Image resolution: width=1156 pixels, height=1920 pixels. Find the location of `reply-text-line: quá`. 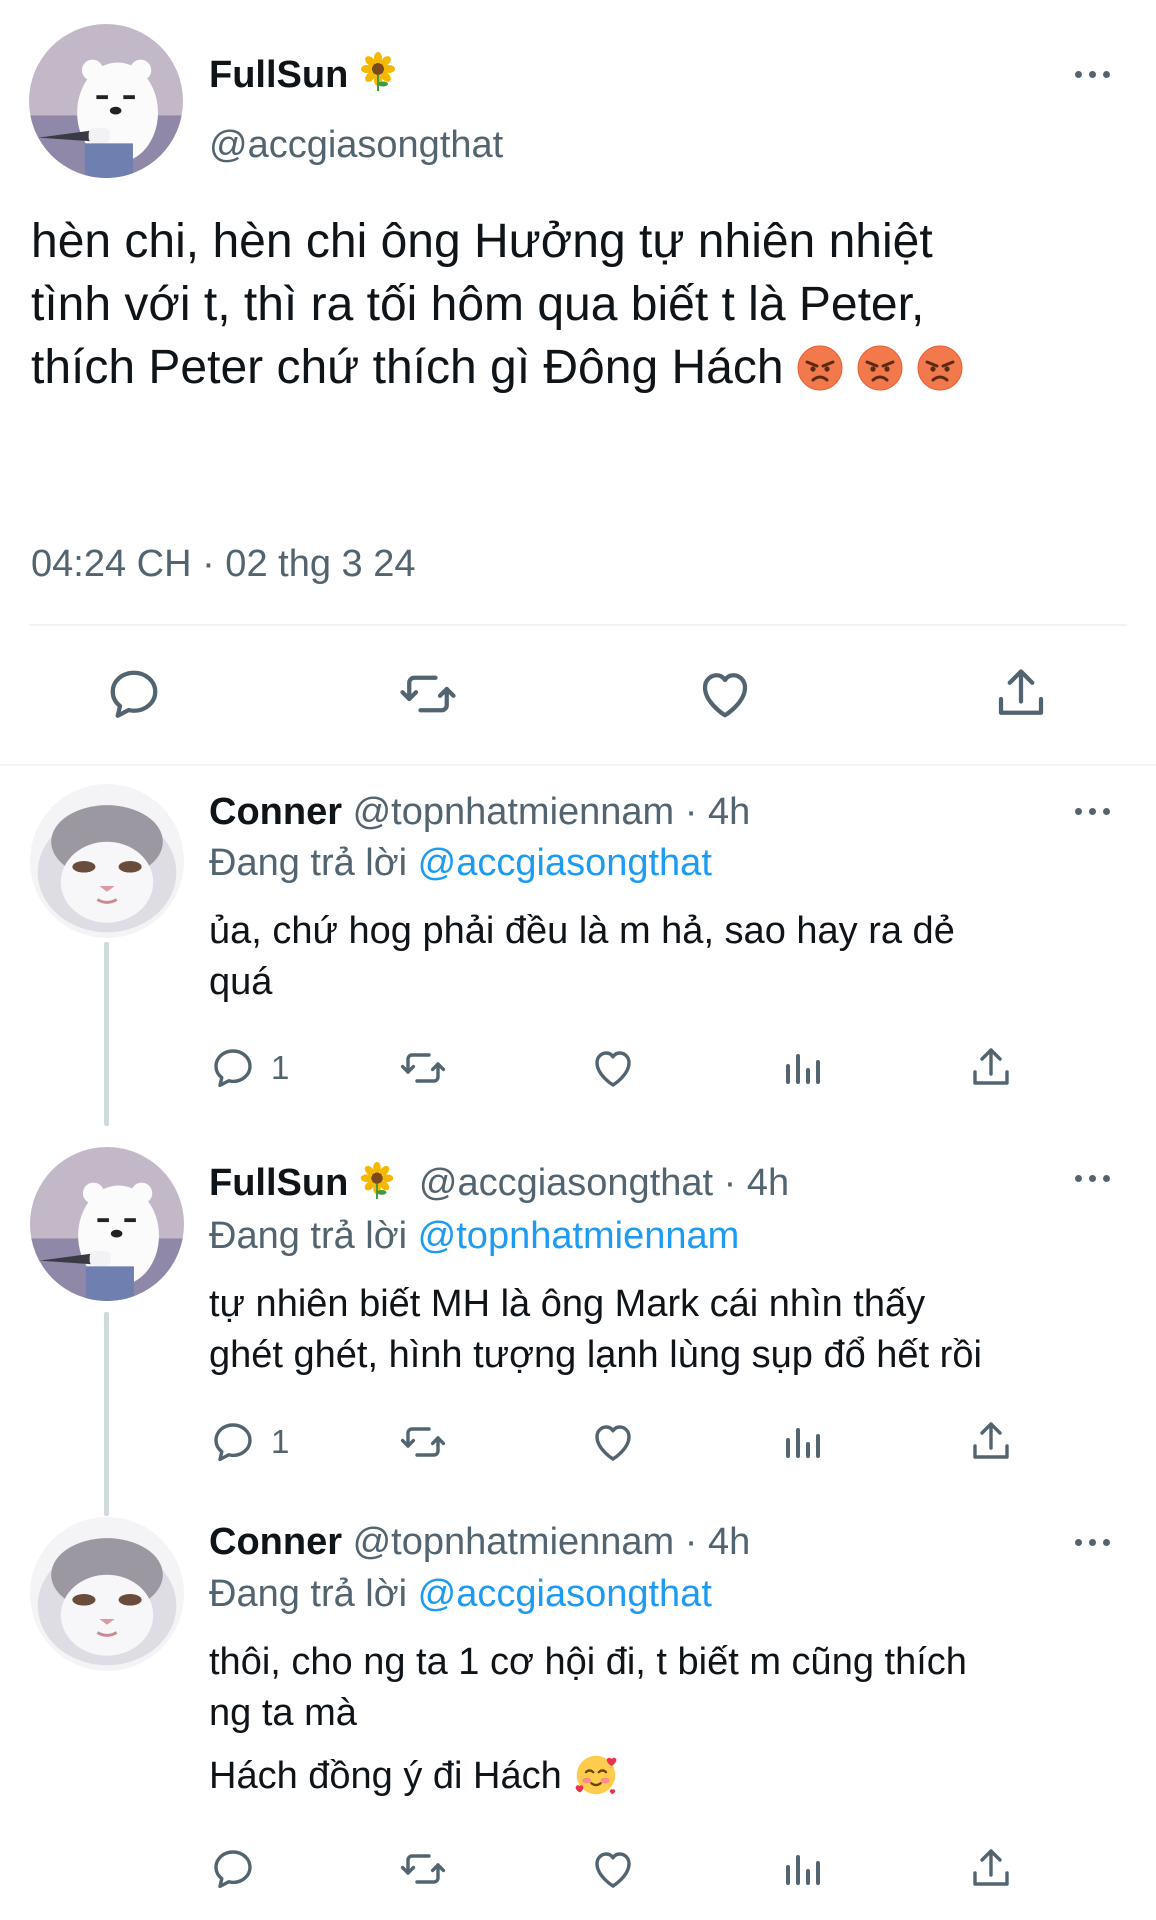

reply-text-line: quá is located at coordinates (241, 982).